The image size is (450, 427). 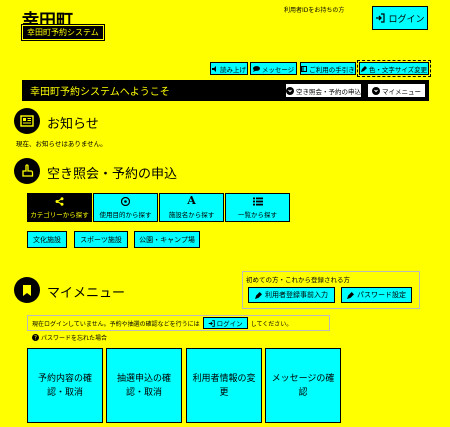 I want to click on category-button: スポーツ施設, so click(x=101, y=239).